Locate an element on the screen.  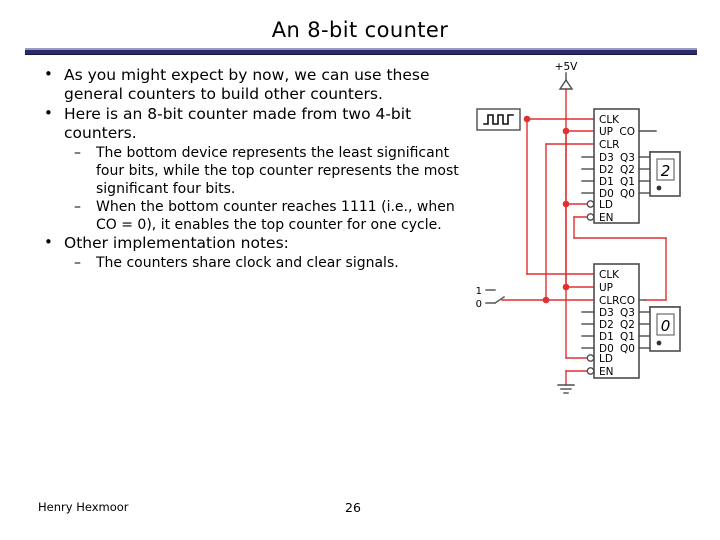
top-pin-co: CO is located at coordinates (627, 132).